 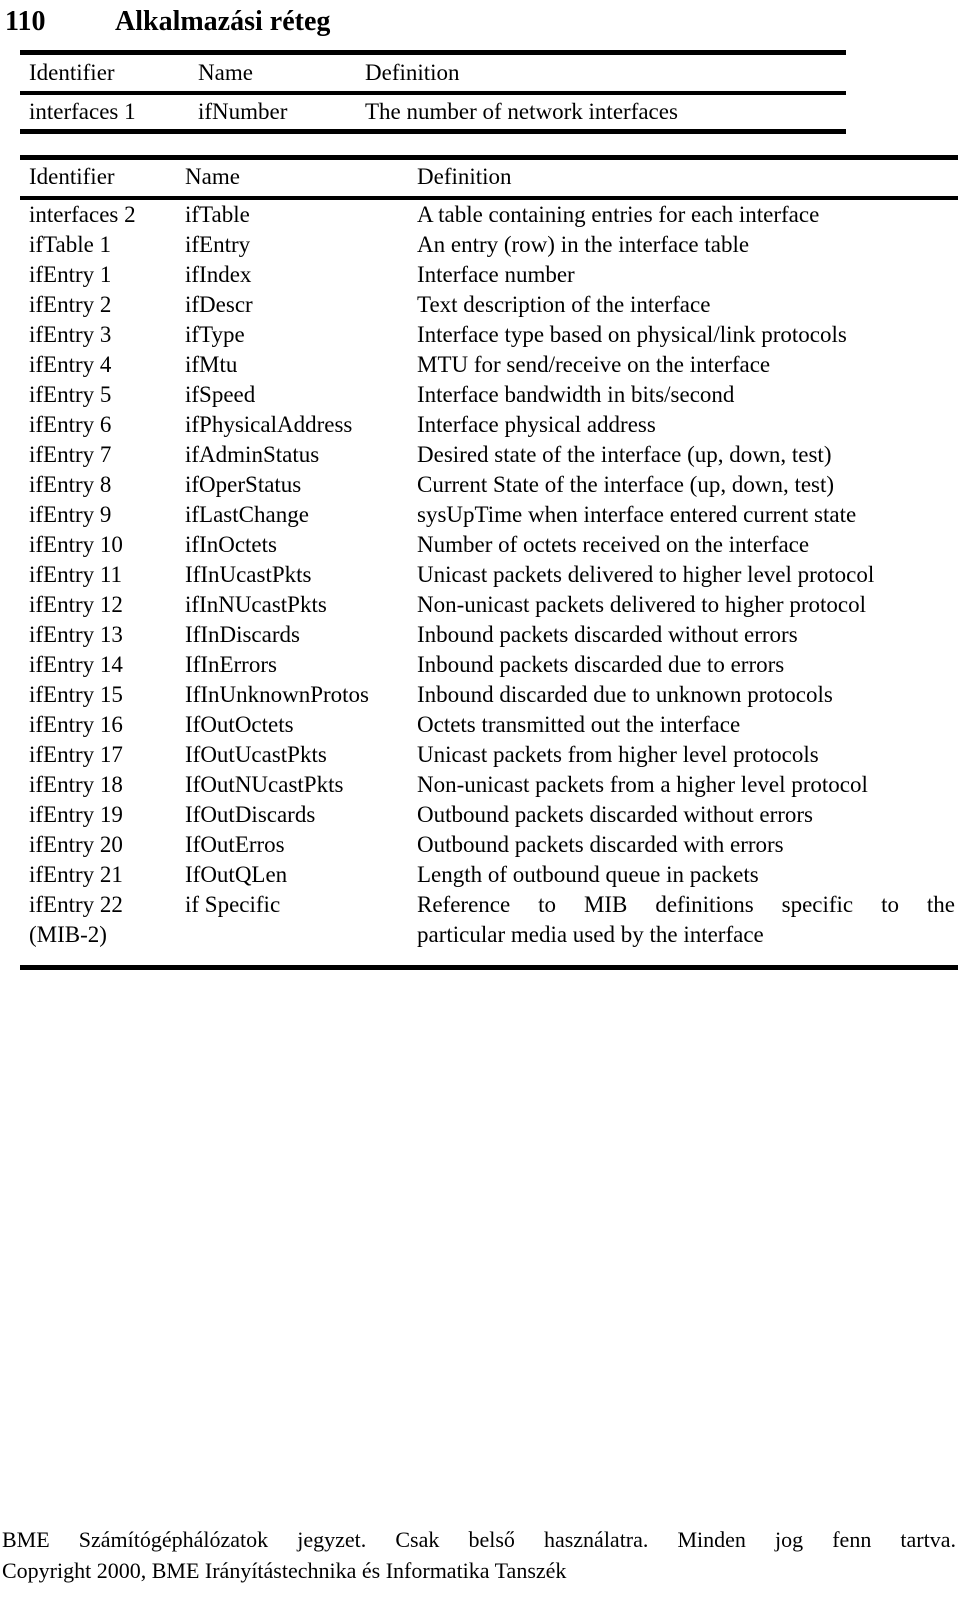 I want to click on cell-name: IfInUnknownProtos, so click(x=277, y=694).